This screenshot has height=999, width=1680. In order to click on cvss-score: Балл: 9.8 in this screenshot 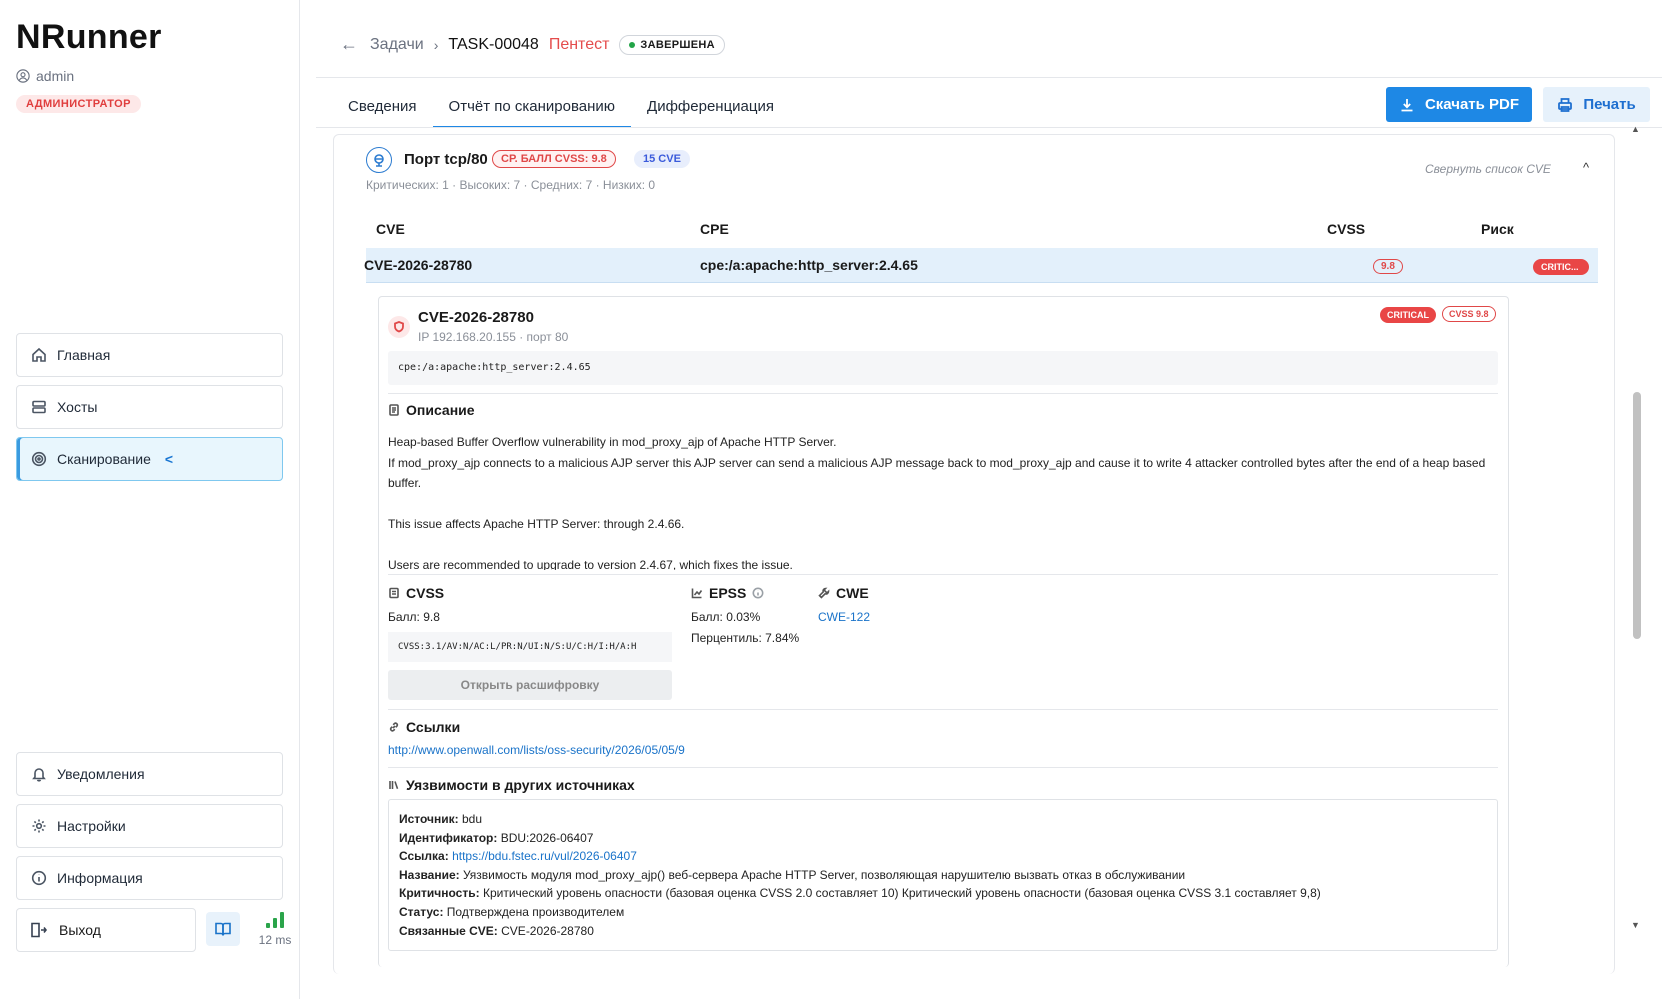, I will do `click(414, 617)`.